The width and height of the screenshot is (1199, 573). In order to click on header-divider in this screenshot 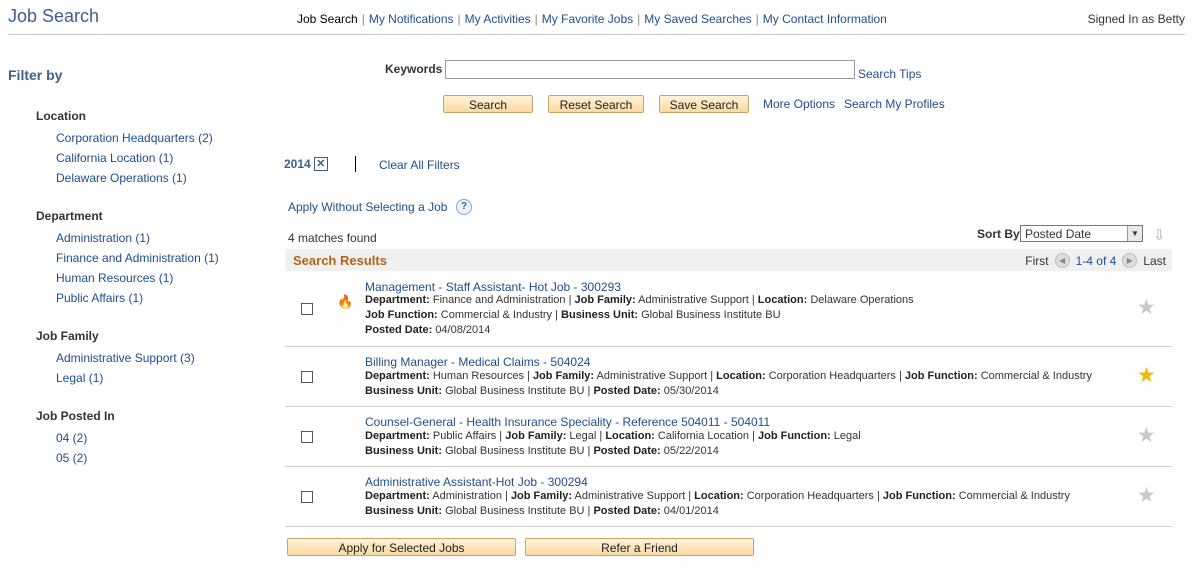, I will do `click(596, 34)`.